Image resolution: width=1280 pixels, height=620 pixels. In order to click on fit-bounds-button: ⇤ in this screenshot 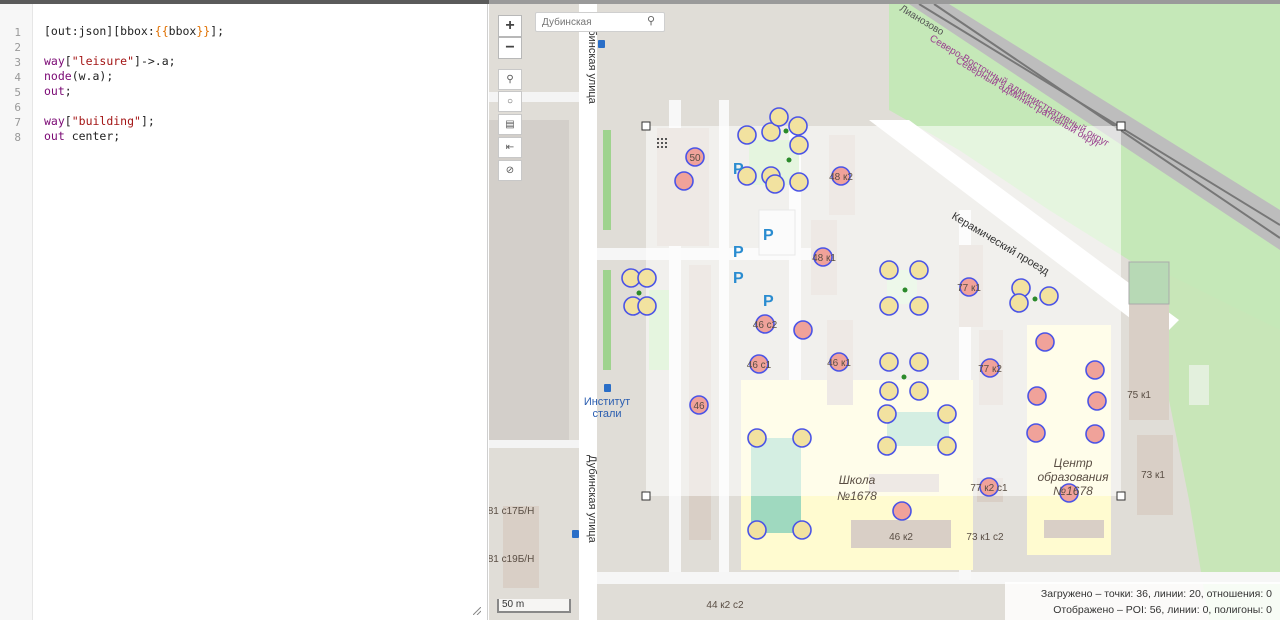, I will do `click(510, 147)`.